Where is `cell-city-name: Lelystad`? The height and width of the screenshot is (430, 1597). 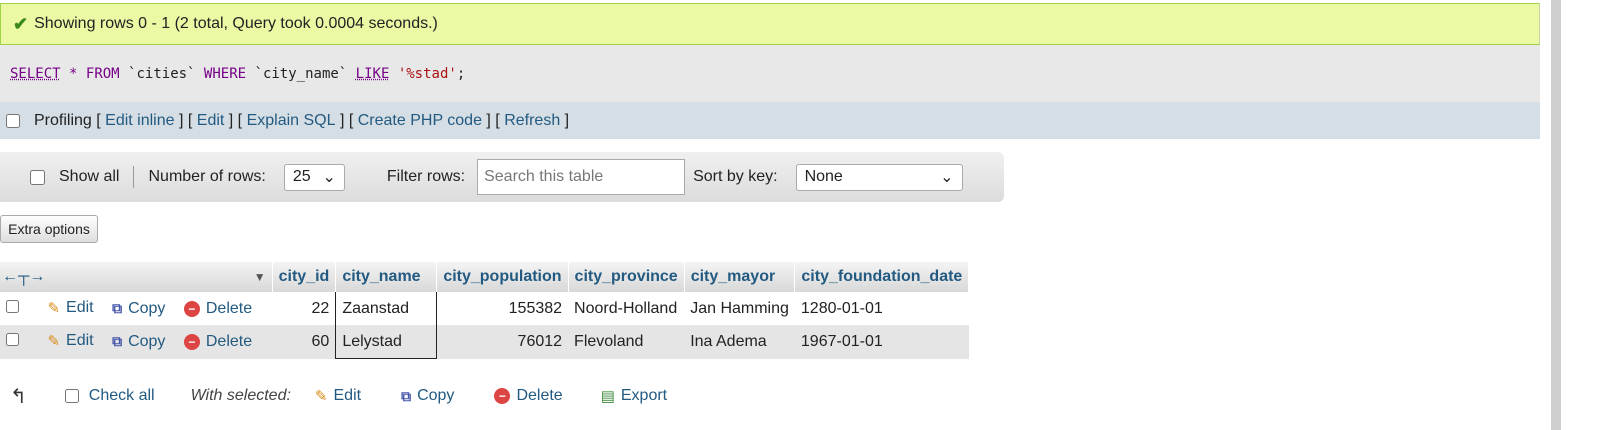
cell-city-name: Lelystad is located at coordinates (386, 342).